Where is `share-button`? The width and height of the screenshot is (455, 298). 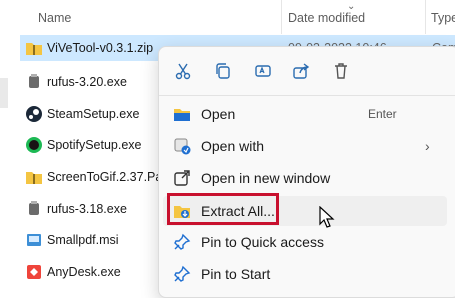 share-button is located at coordinates (301, 71).